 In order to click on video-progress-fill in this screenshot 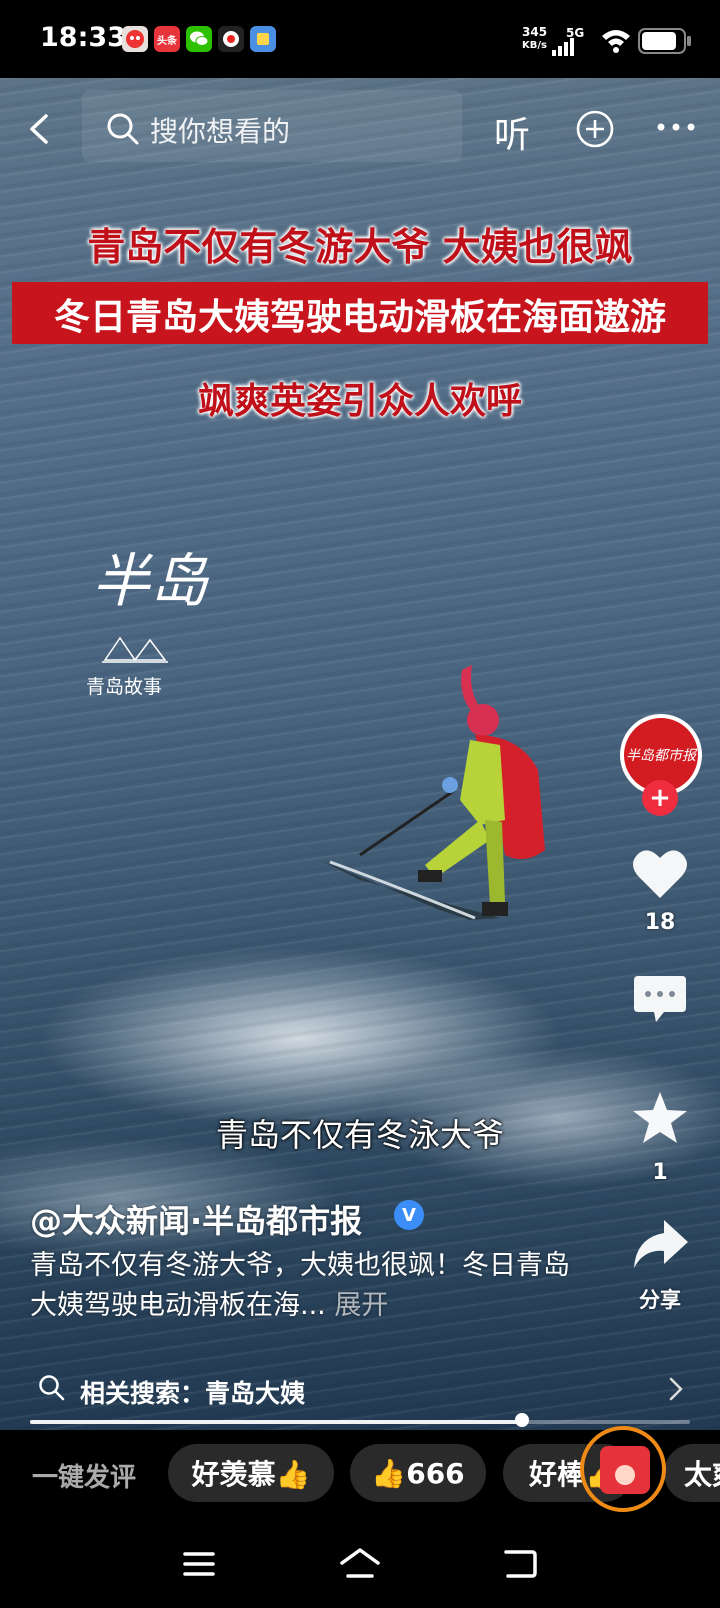, I will do `click(276, 1422)`.